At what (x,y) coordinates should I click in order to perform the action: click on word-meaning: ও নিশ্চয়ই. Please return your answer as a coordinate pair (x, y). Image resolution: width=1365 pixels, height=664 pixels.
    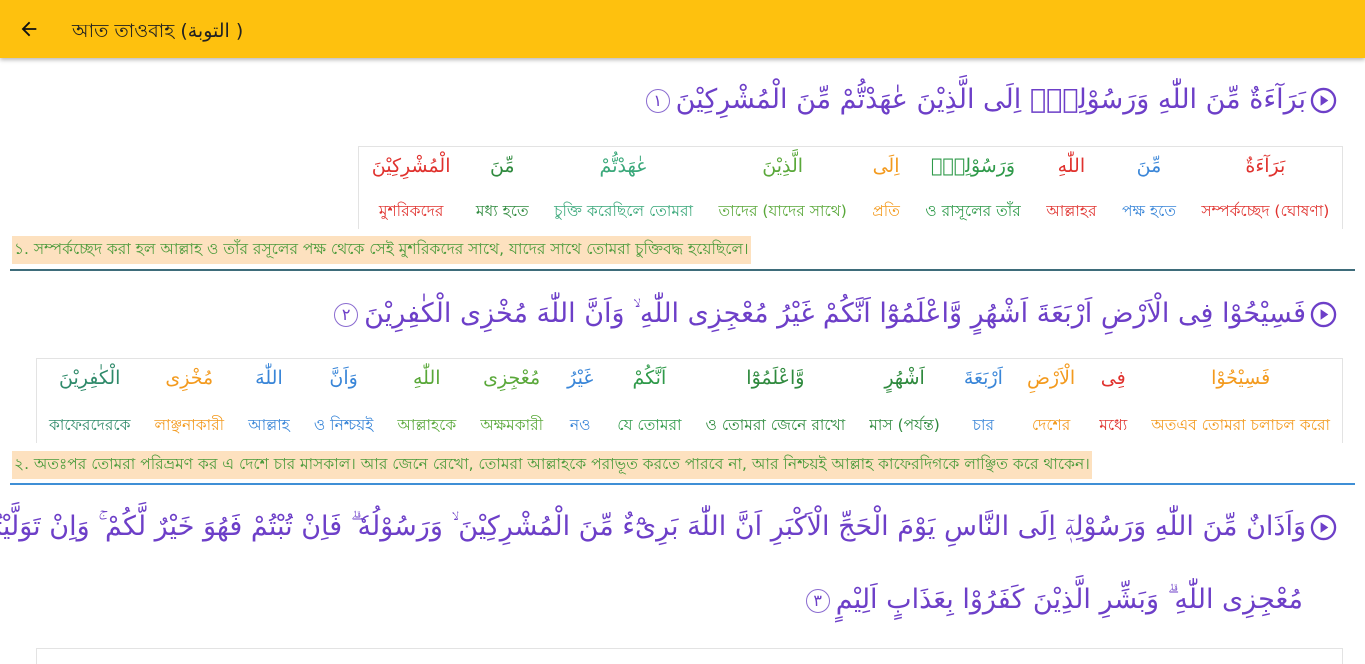
    Looking at the image, I should click on (343, 425).